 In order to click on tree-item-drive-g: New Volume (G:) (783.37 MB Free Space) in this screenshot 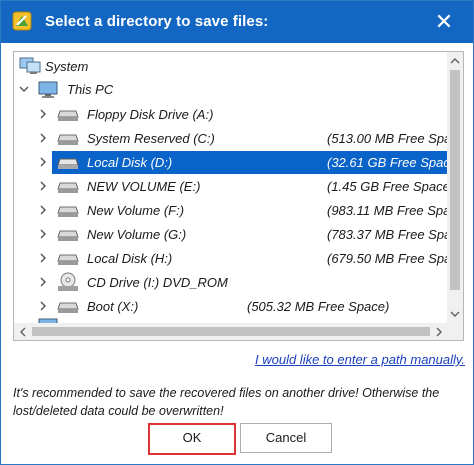, I will do `click(238, 234)`.